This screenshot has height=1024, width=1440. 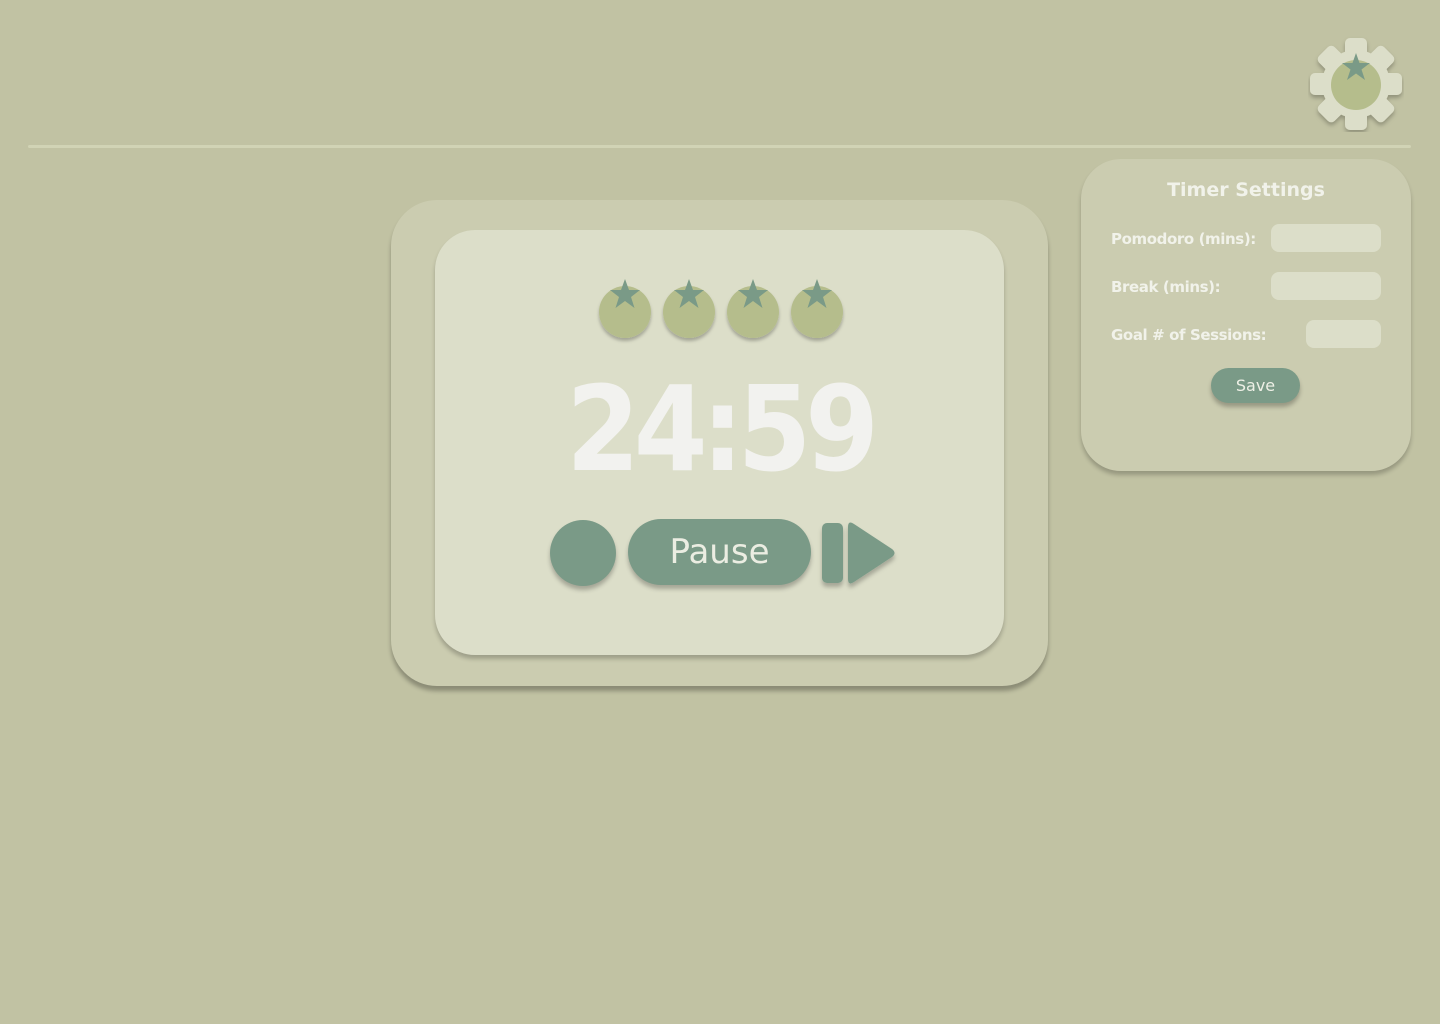 I want to click on reset-button, so click(x=583, y=553).